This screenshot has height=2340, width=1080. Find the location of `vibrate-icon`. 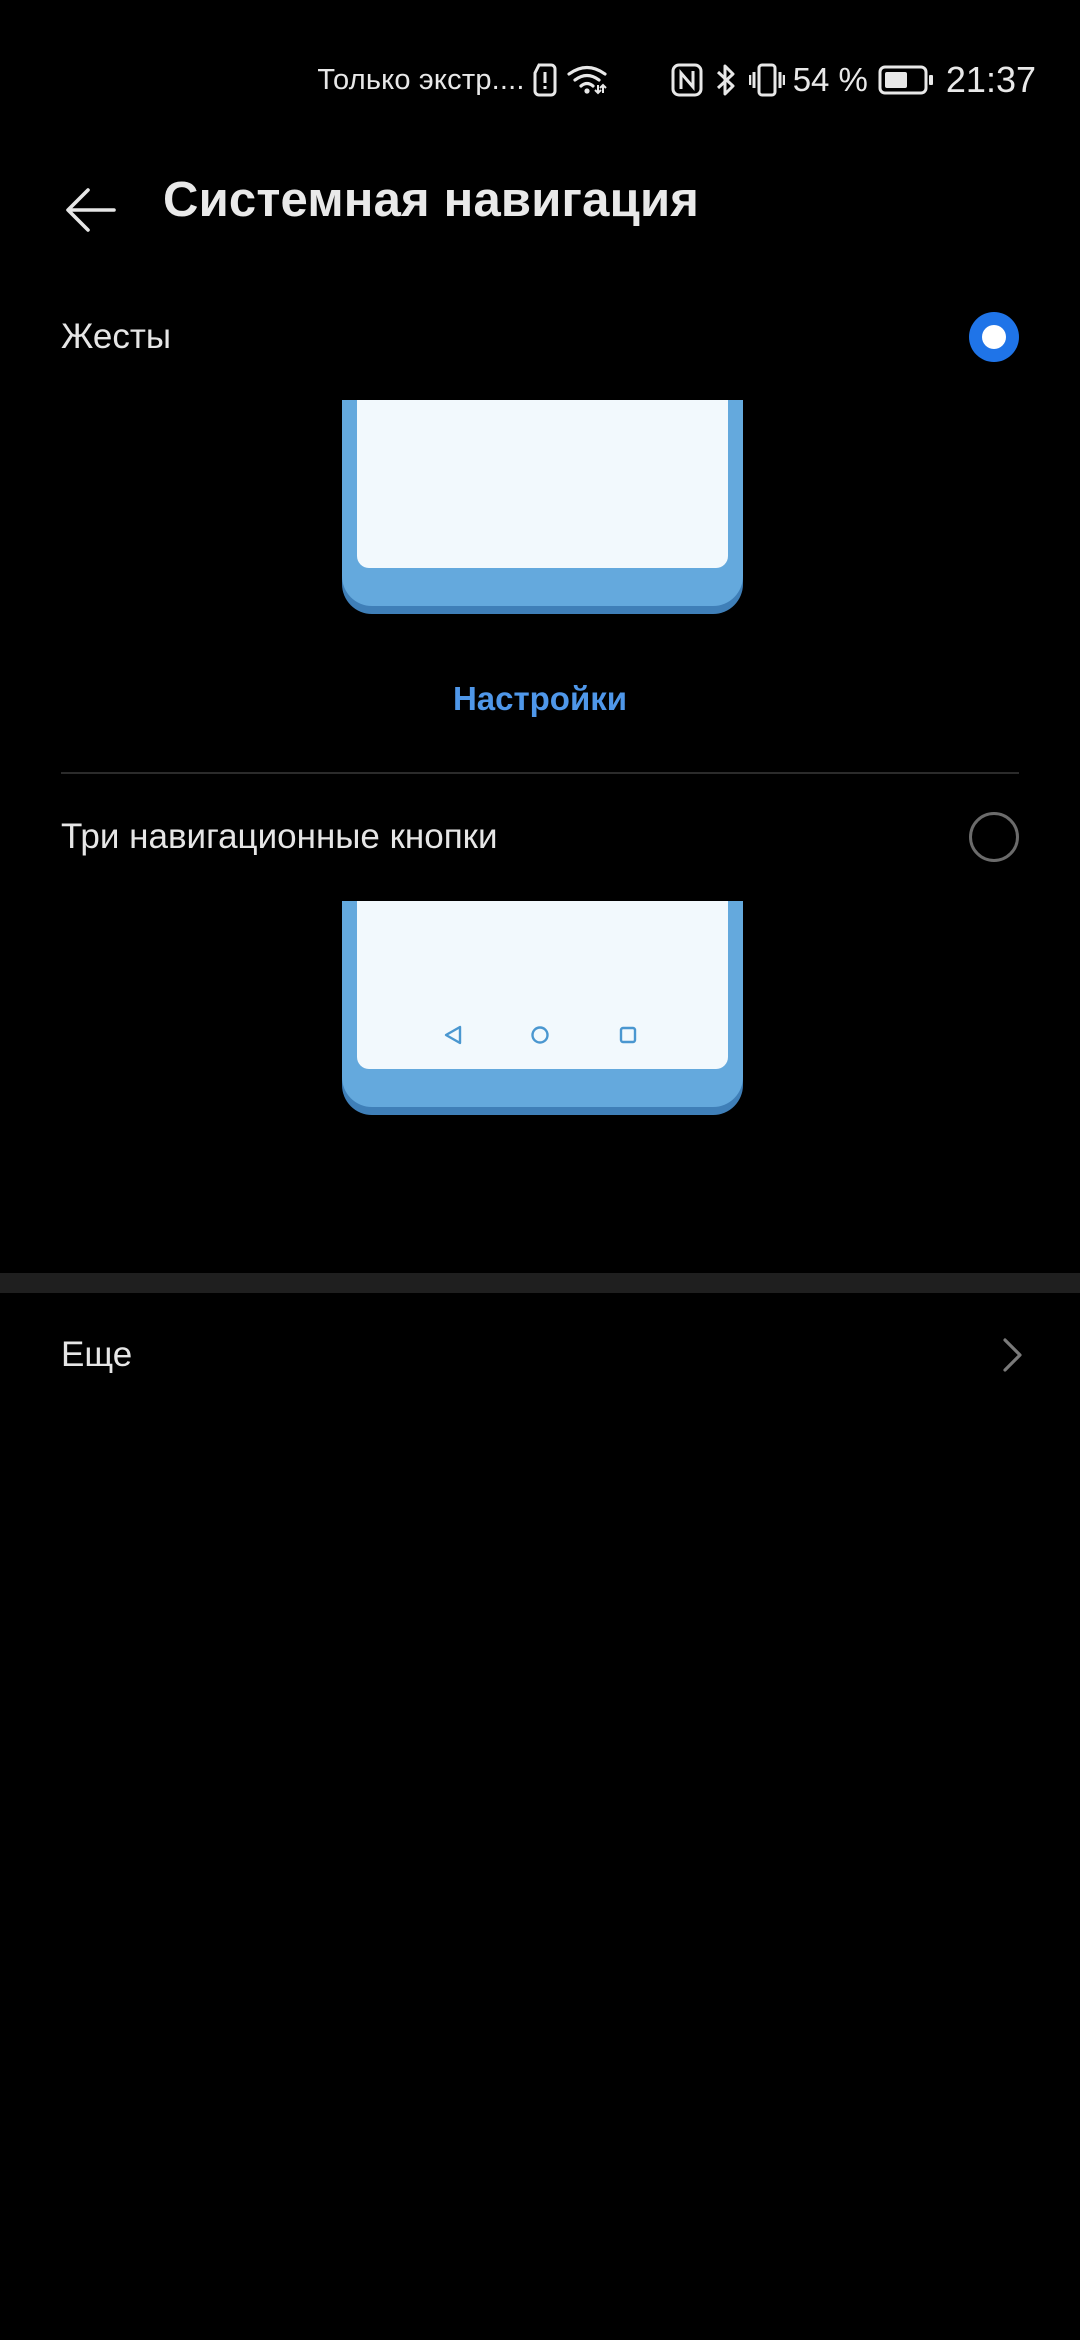

vibrate-icon is located at coordinates (766, 80).